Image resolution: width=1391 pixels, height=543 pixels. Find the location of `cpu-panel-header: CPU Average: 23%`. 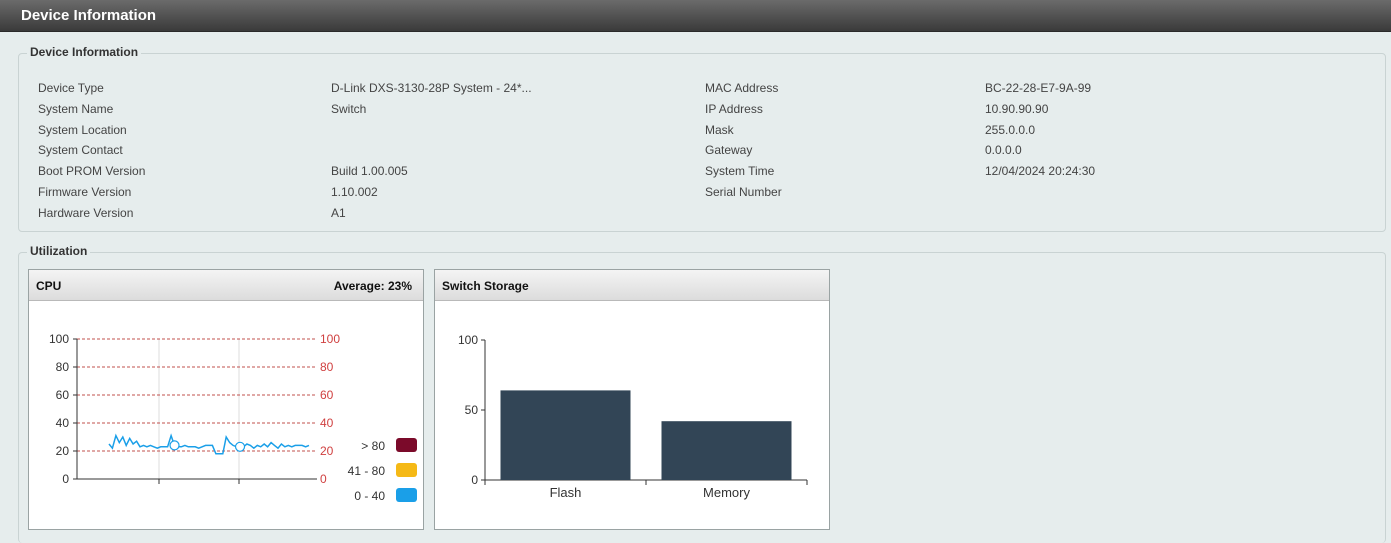

cpu-panel-header: CPU Average: 23% is located at coordinates (226, 285).